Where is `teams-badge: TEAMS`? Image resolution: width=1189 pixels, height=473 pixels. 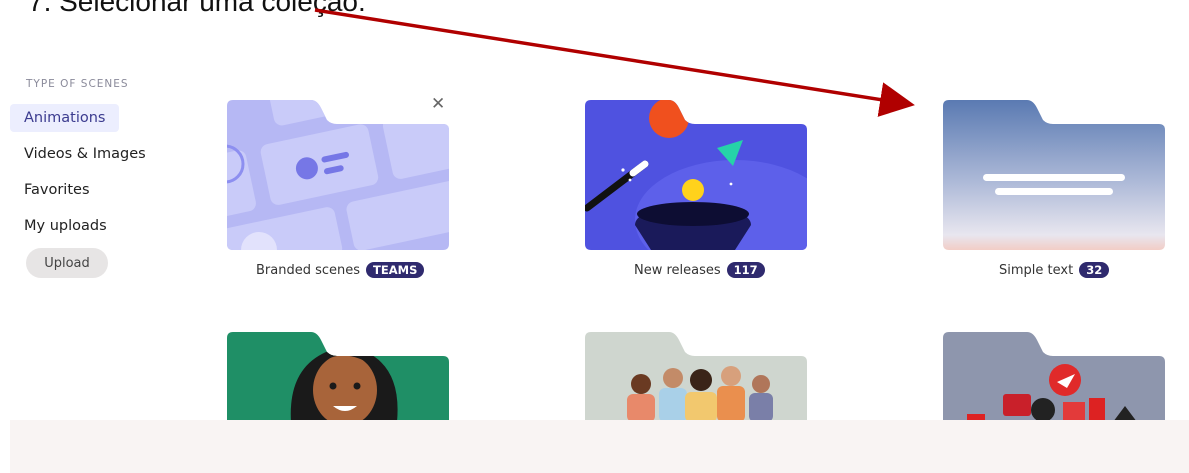
teams-badge: TEAMS is located at coordinates (395, 270).